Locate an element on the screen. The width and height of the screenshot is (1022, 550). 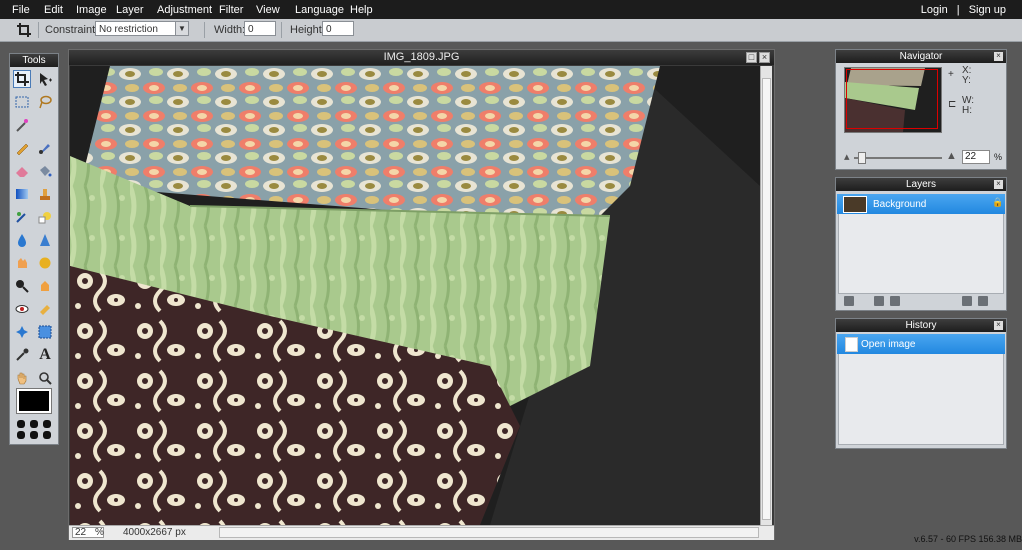
layer-row: Background 🔒 is located at coordinates (921, 204).